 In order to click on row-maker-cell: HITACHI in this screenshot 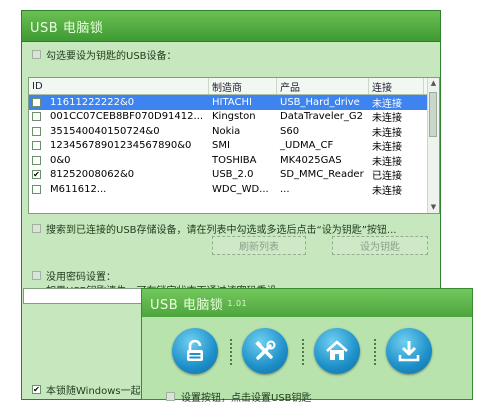, I will do `click(232, 102)`.